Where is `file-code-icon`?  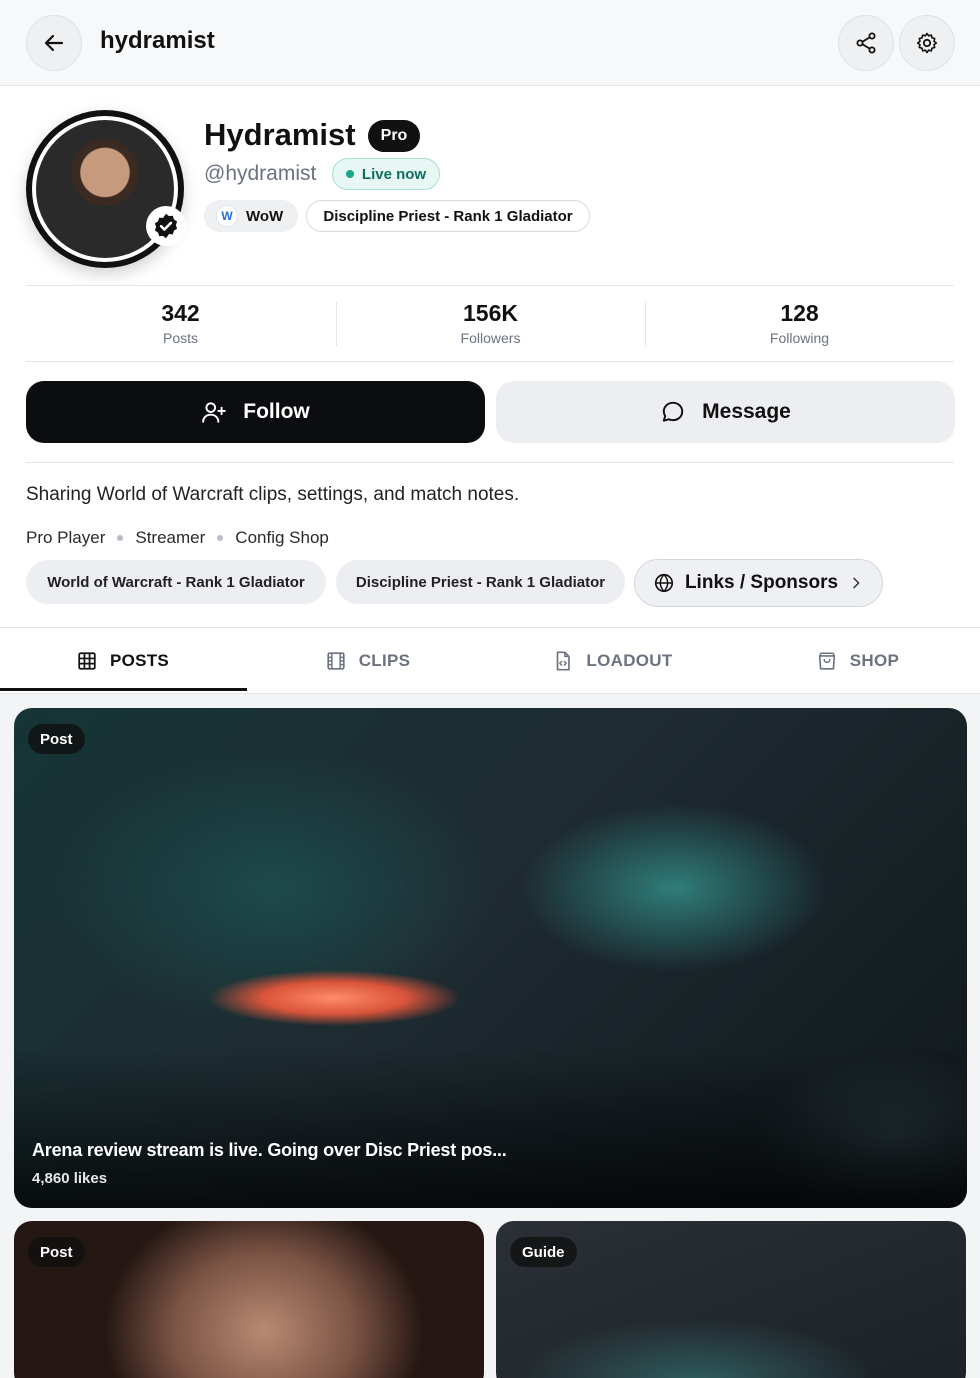 file-code-icon is located at coordinates (564, 661).